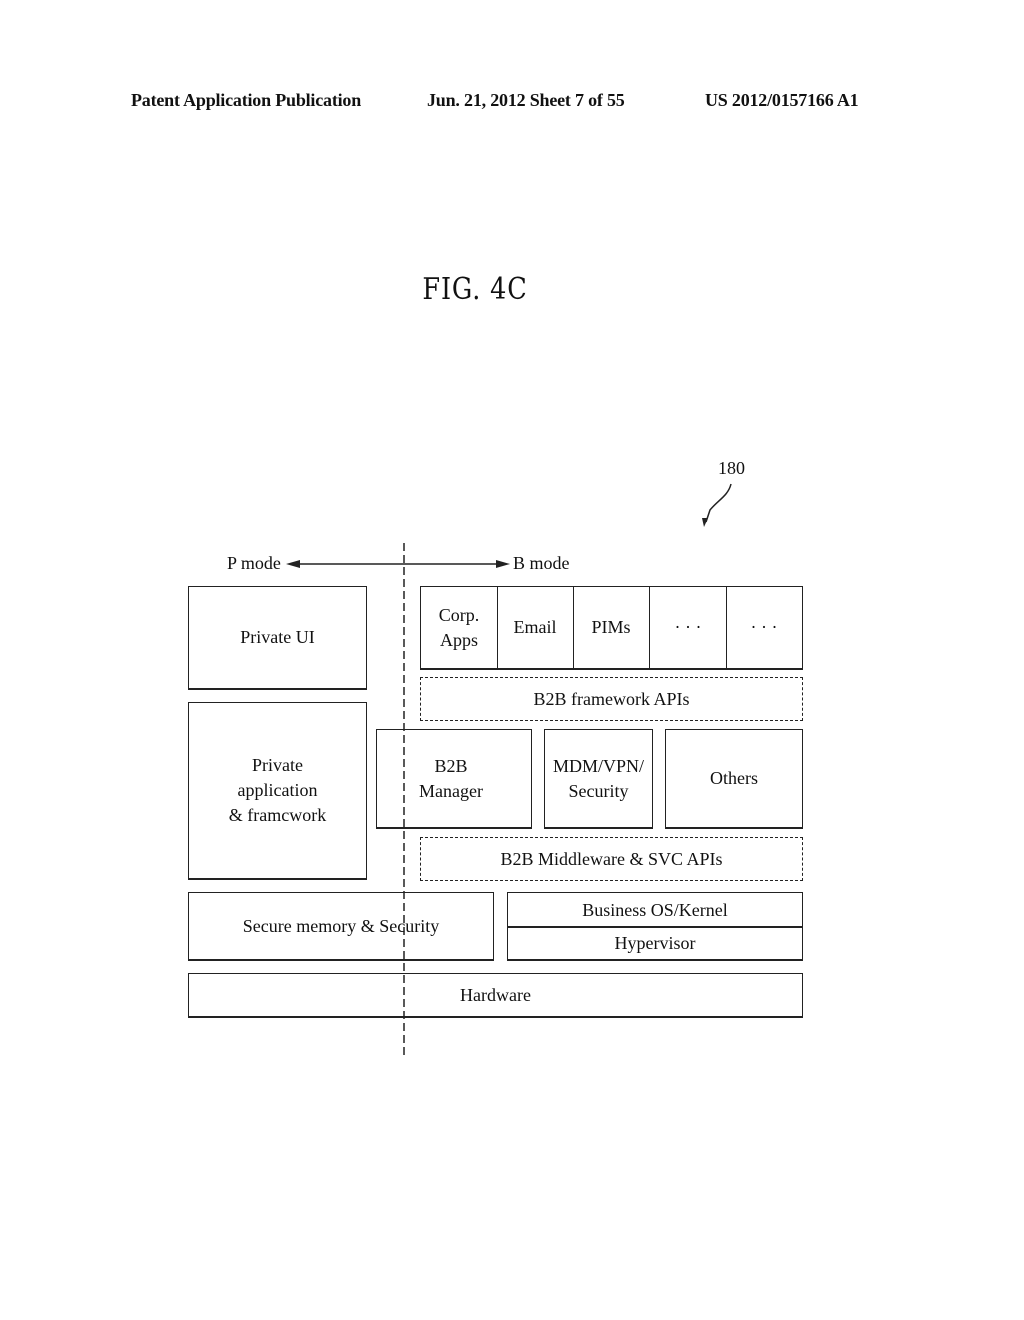  I want to click on corp-apps-block: Corp. Apps, so click(459, 628).